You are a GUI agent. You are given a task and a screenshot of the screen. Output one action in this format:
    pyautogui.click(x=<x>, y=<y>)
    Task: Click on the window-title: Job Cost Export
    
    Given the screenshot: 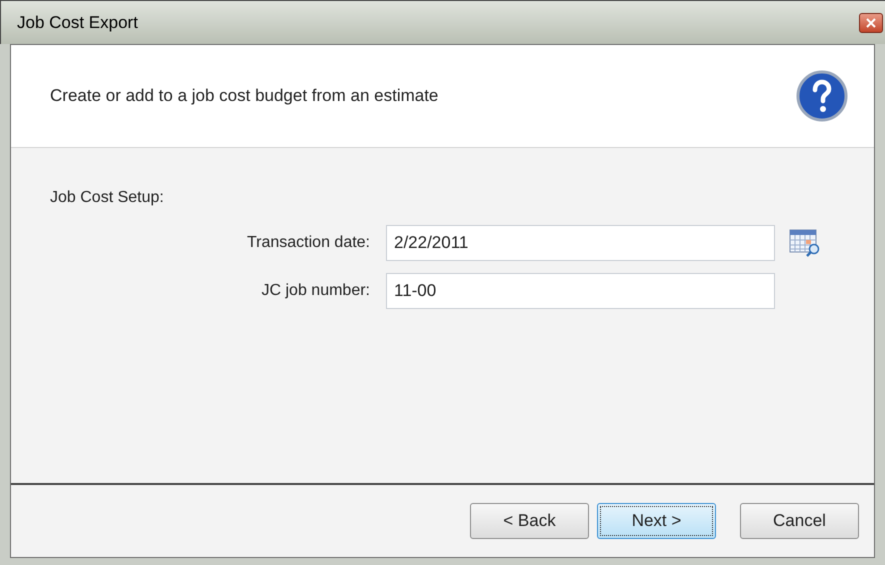 What is the action you would take?
    pyautogui.click(x=77, y=23)
    